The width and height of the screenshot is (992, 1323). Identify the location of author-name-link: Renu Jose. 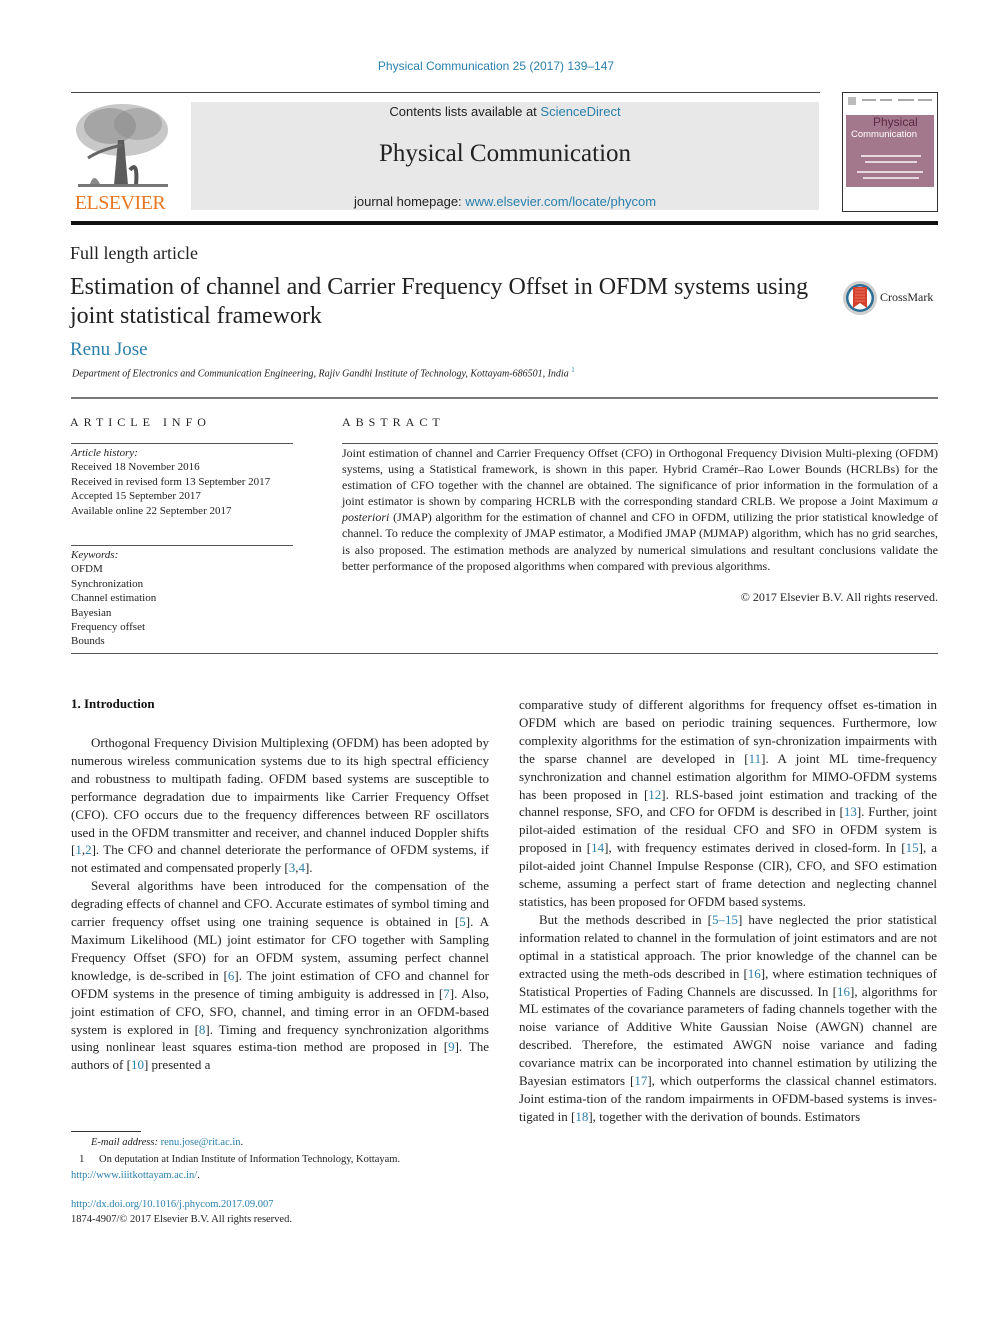
(109, 350).